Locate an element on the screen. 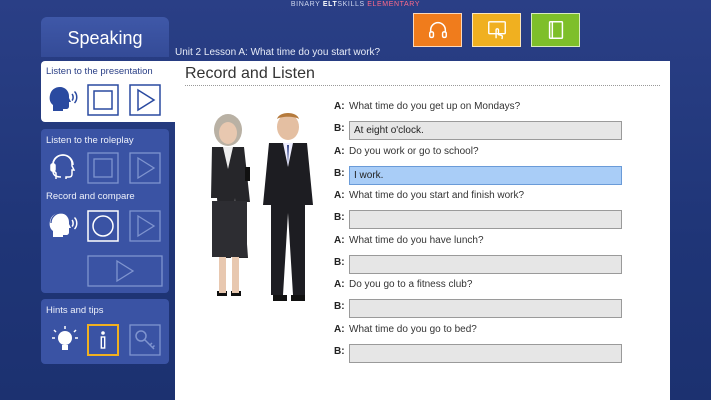  roleplay-label: Listen to the roleplay is located at coordinates (90, 140).